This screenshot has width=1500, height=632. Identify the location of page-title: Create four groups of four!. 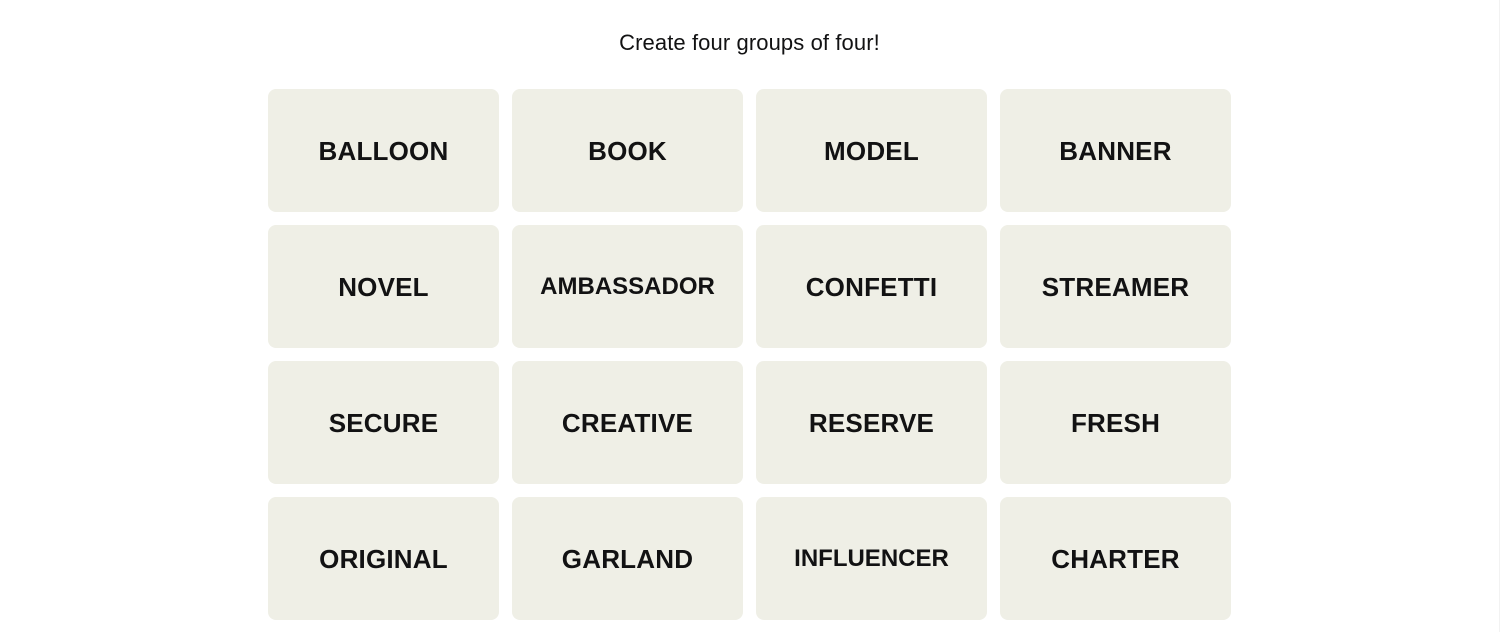
(749, 42).